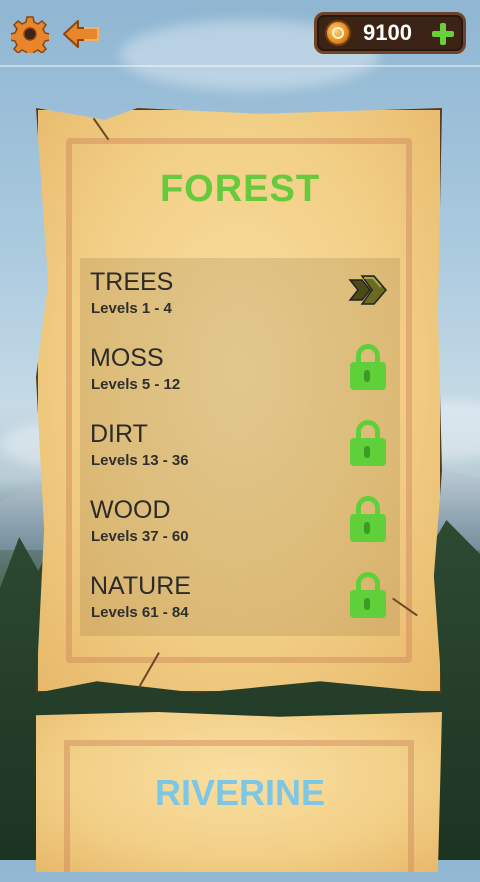 The image size is (480, 882). I want to click on coin-balance: 9100, so click(390, 33).